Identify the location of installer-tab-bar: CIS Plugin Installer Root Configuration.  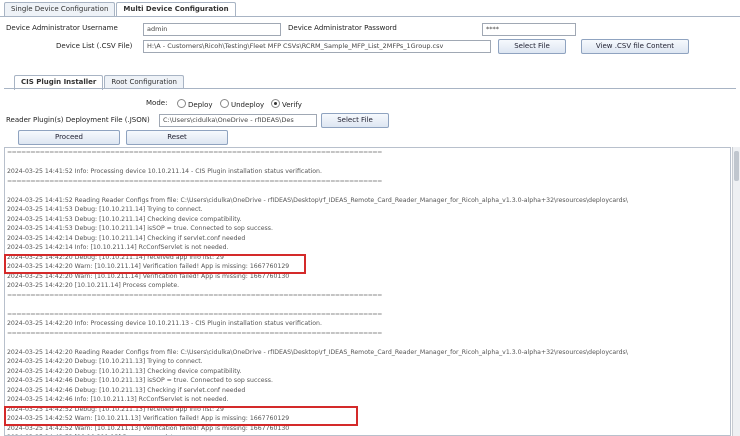
(99, 82).